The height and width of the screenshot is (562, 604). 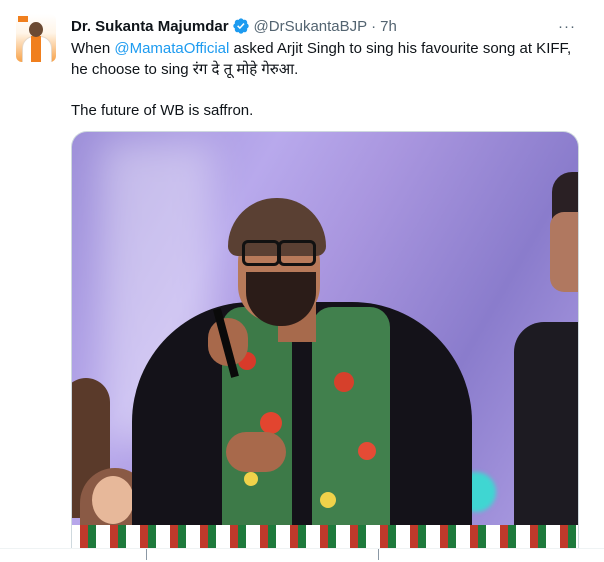 I want to click on audience-woman-face, so click(x=113, y=500).